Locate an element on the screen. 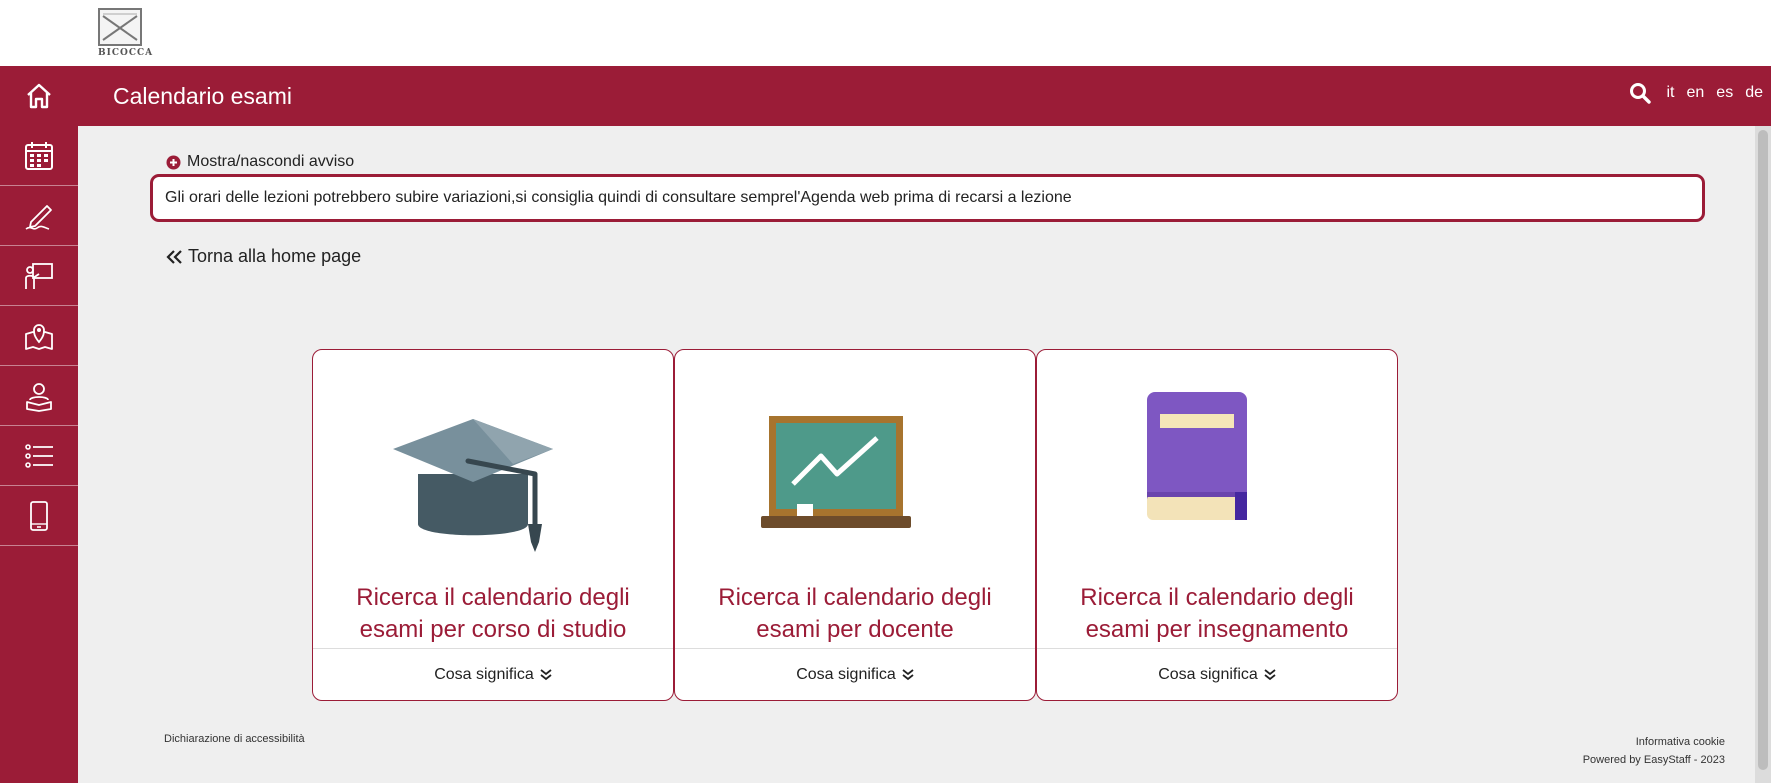  university-logo: BICOCCA is located at coordinates (125, 33).